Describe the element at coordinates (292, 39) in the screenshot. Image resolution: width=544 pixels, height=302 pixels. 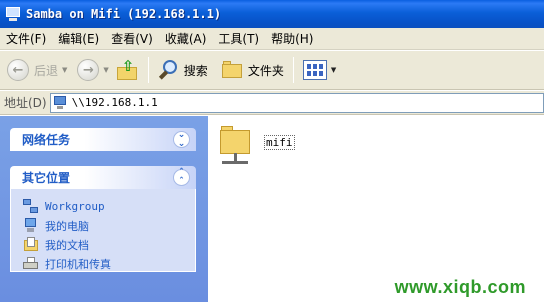
I see `menu-help: 帮助(H)` at that location.